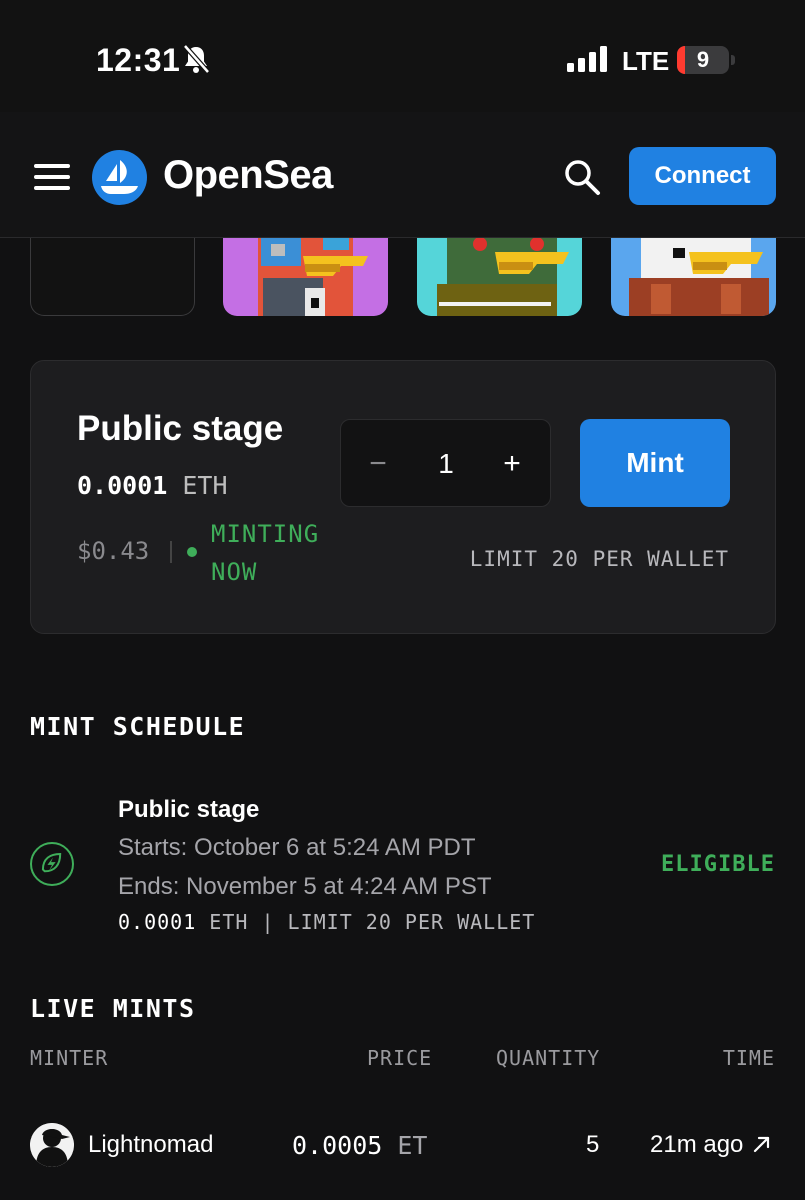 This screenshot has width=805, height=1200. I want to click on quantity-value: 1, so click(446, 464).